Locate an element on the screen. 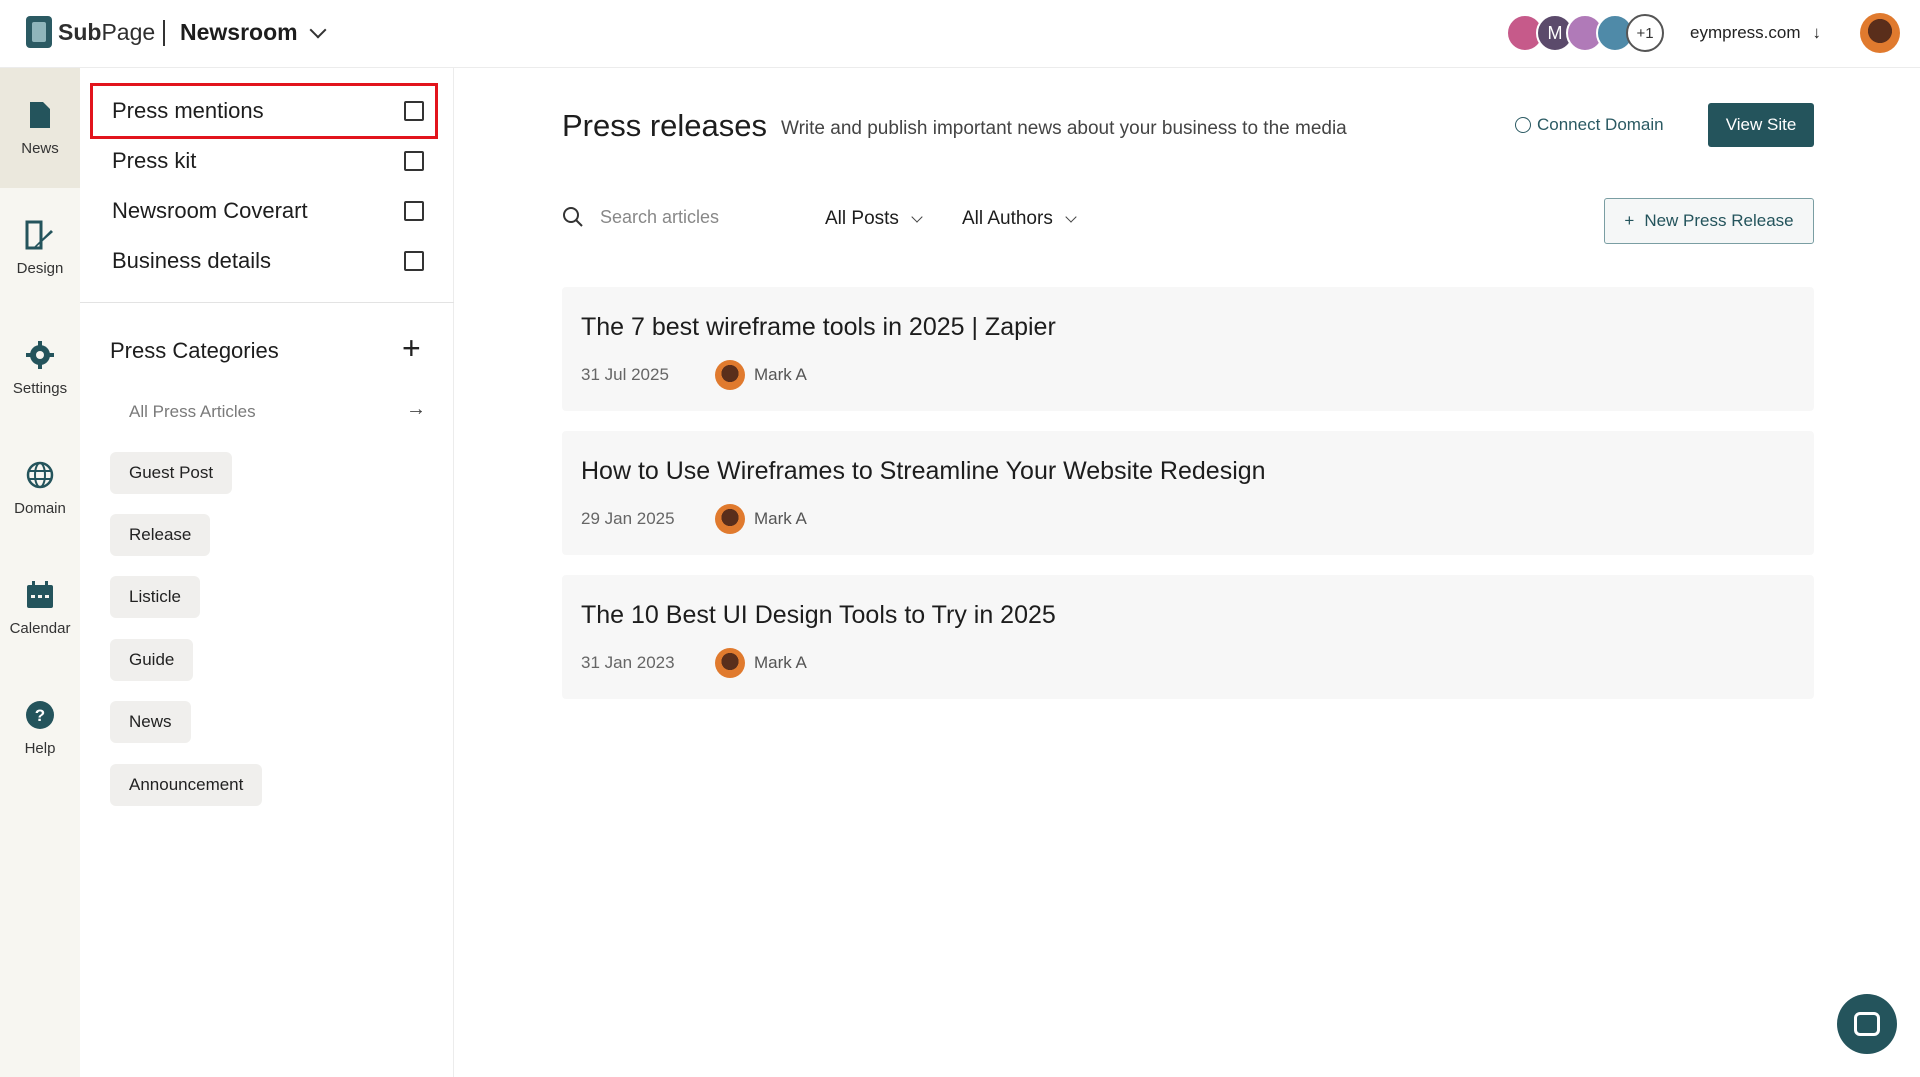 Image resolution: width=1920 pixels, height=1077 pixels. page-title: Press releases is located at coordinates (665, 125).